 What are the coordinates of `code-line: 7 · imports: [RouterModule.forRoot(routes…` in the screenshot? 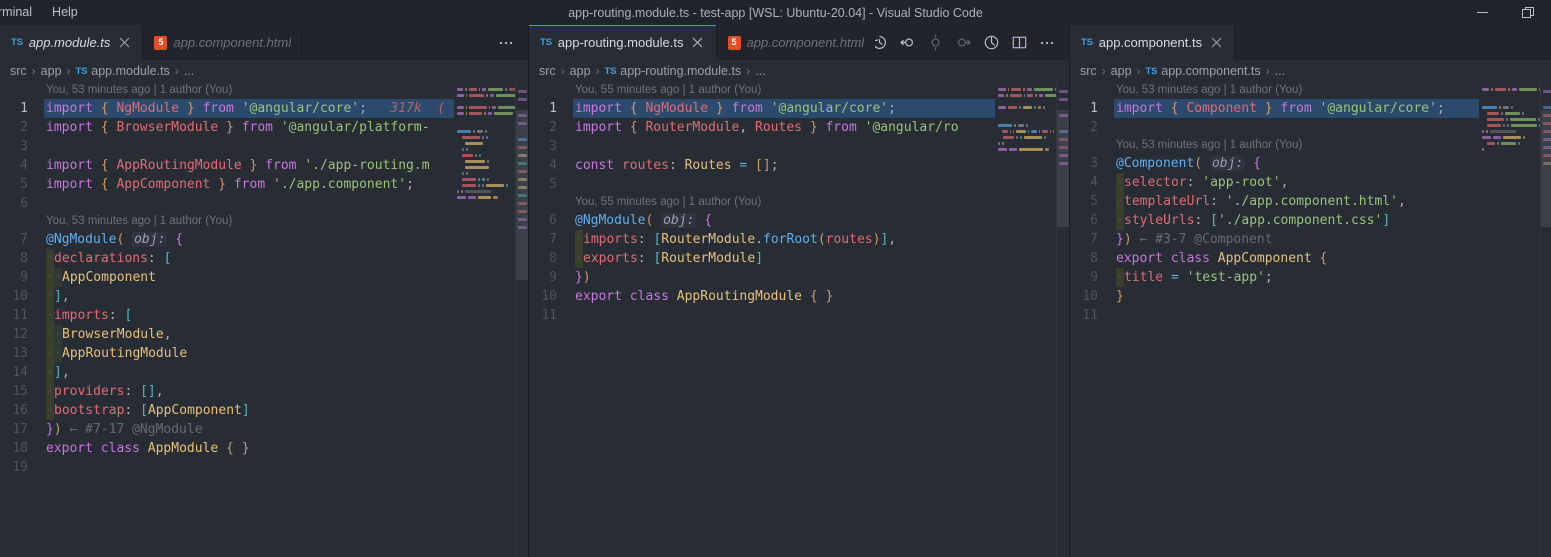 It's located at (799, 239).